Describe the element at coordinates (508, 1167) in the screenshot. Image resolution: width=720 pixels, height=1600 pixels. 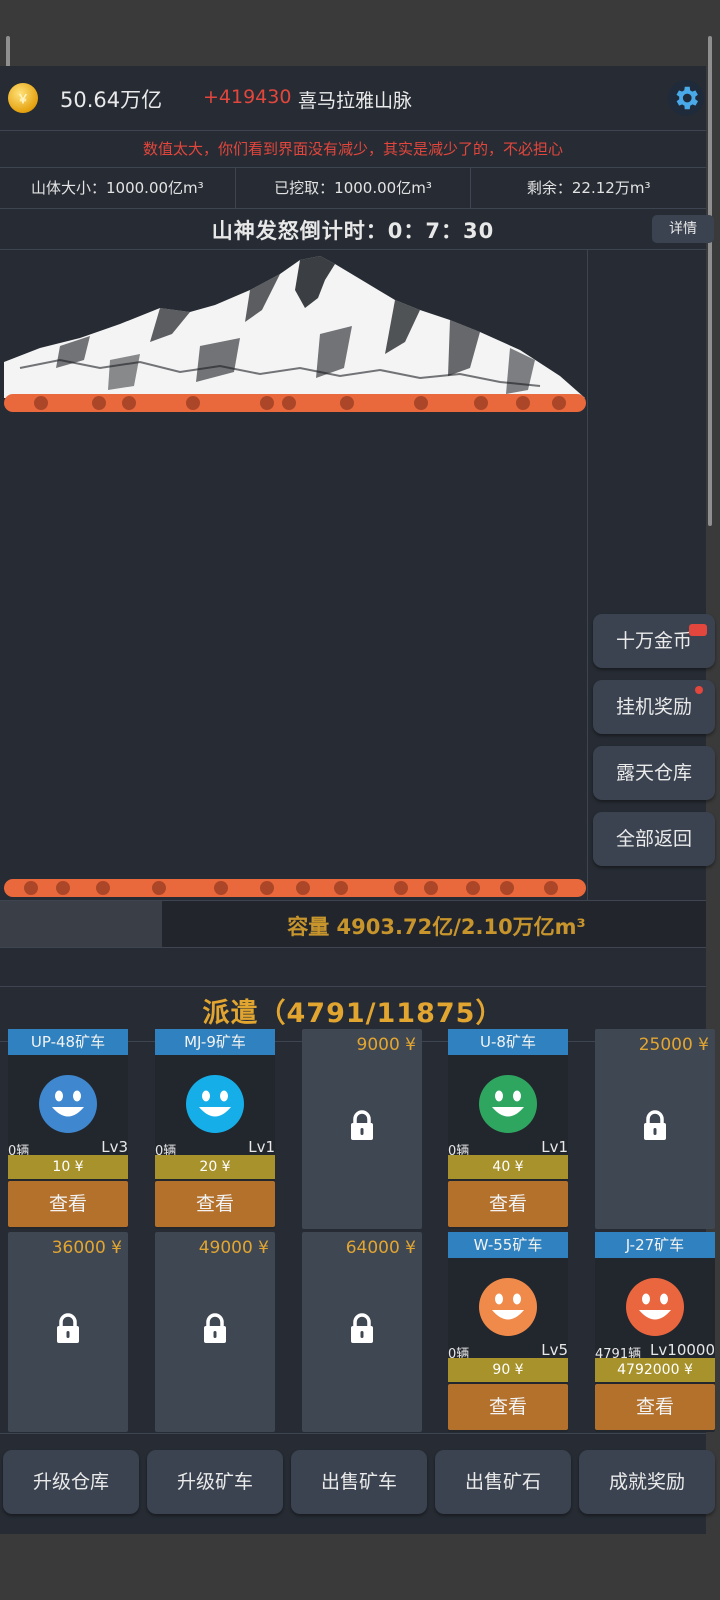
I see `minecart-cost: 40 ¥` at that location.